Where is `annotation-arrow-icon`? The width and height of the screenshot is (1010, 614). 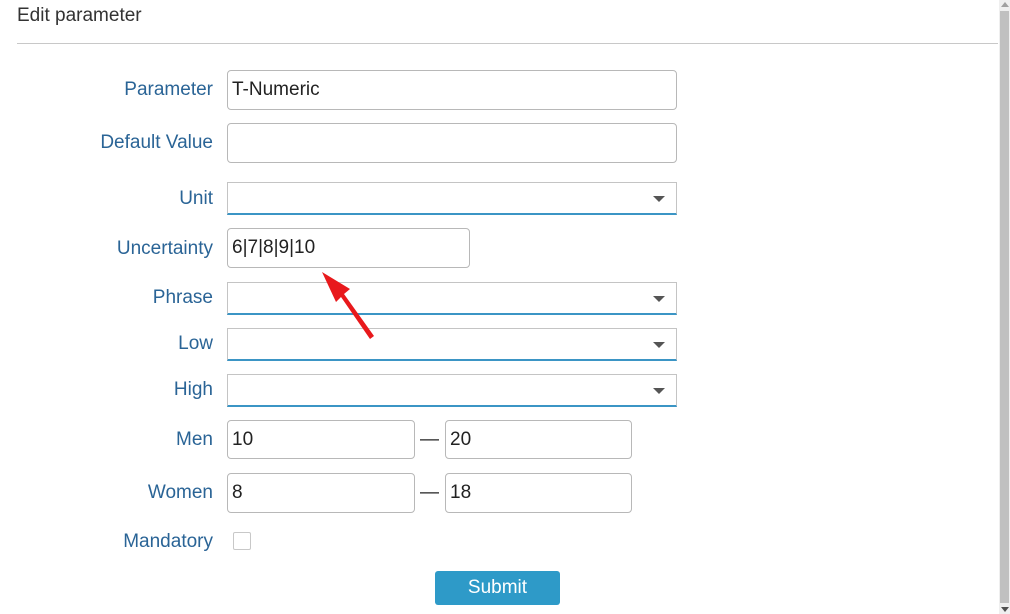 annotation-arrow-icon is located at coordinates (348, 305).